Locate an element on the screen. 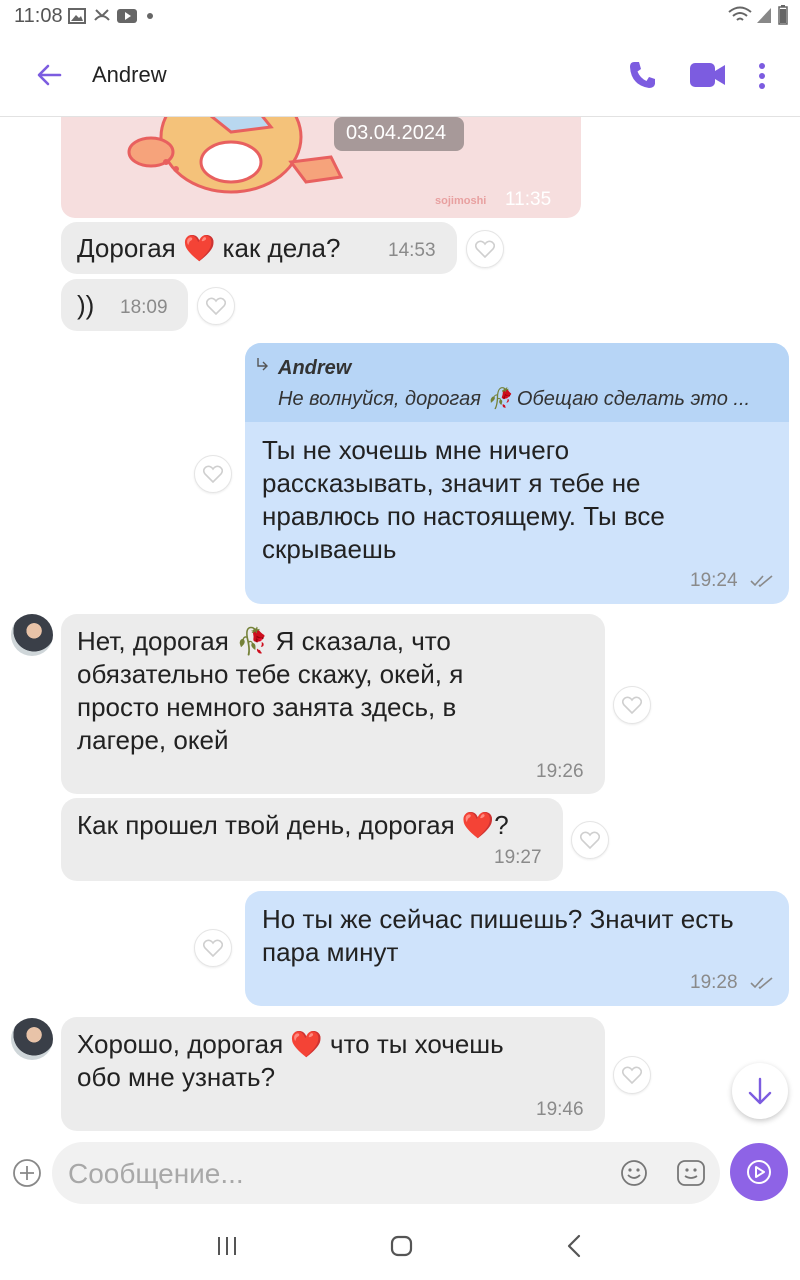 This screenshot has width=800, height=1280. message-text: )) is located at coordinates (86, 305).